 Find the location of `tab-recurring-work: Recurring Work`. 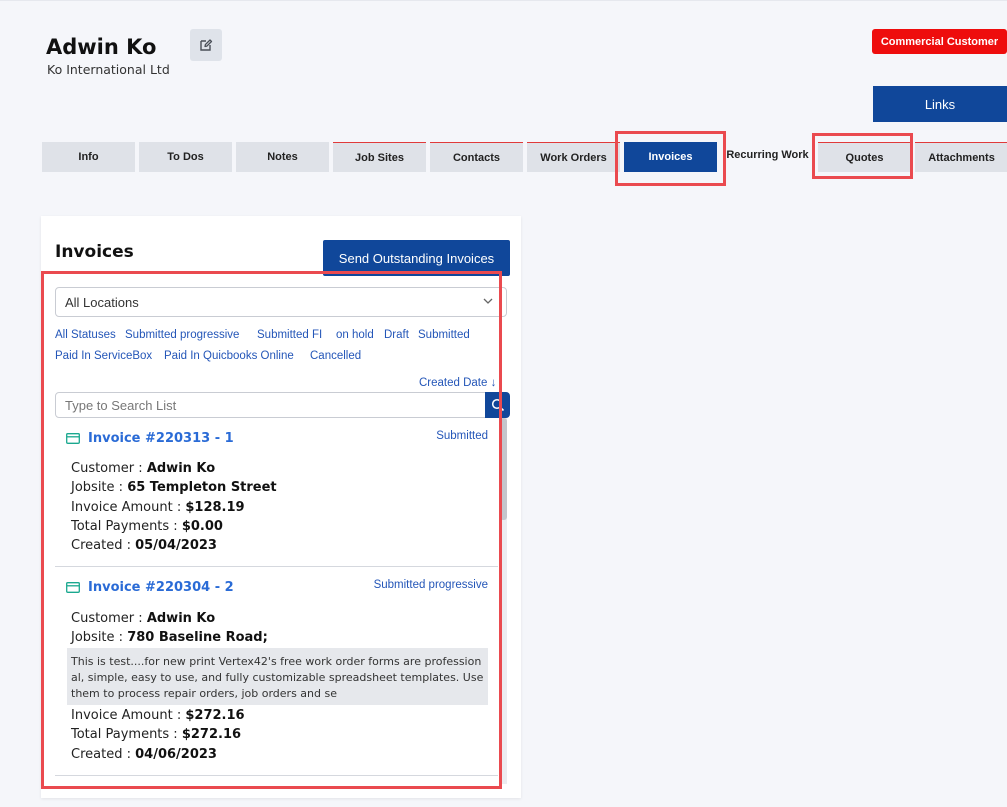

tab-recurring-work: Recurring Work is located at coordinates (767, 155).